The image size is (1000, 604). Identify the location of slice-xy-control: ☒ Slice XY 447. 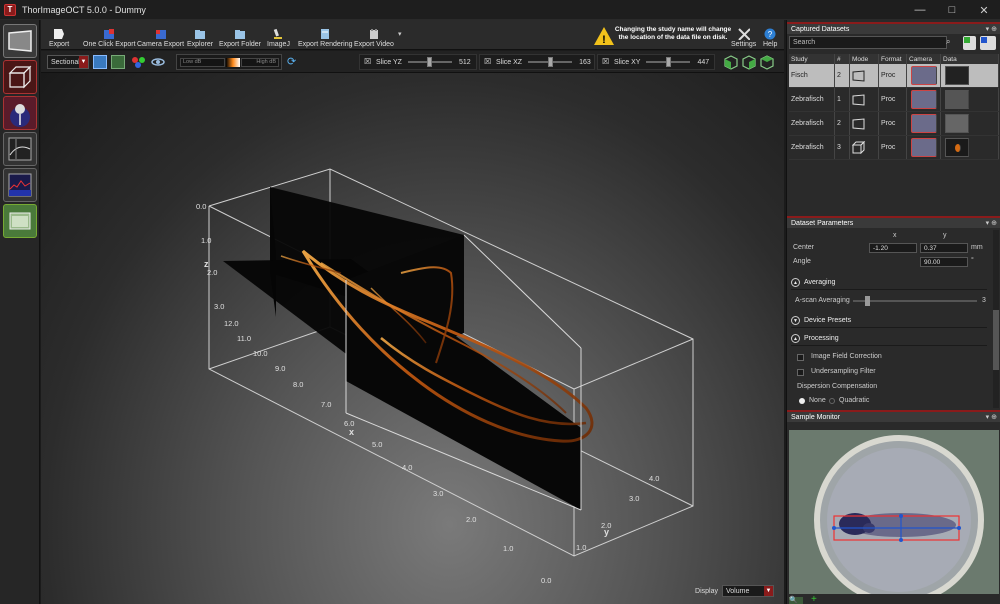
(656, 62).